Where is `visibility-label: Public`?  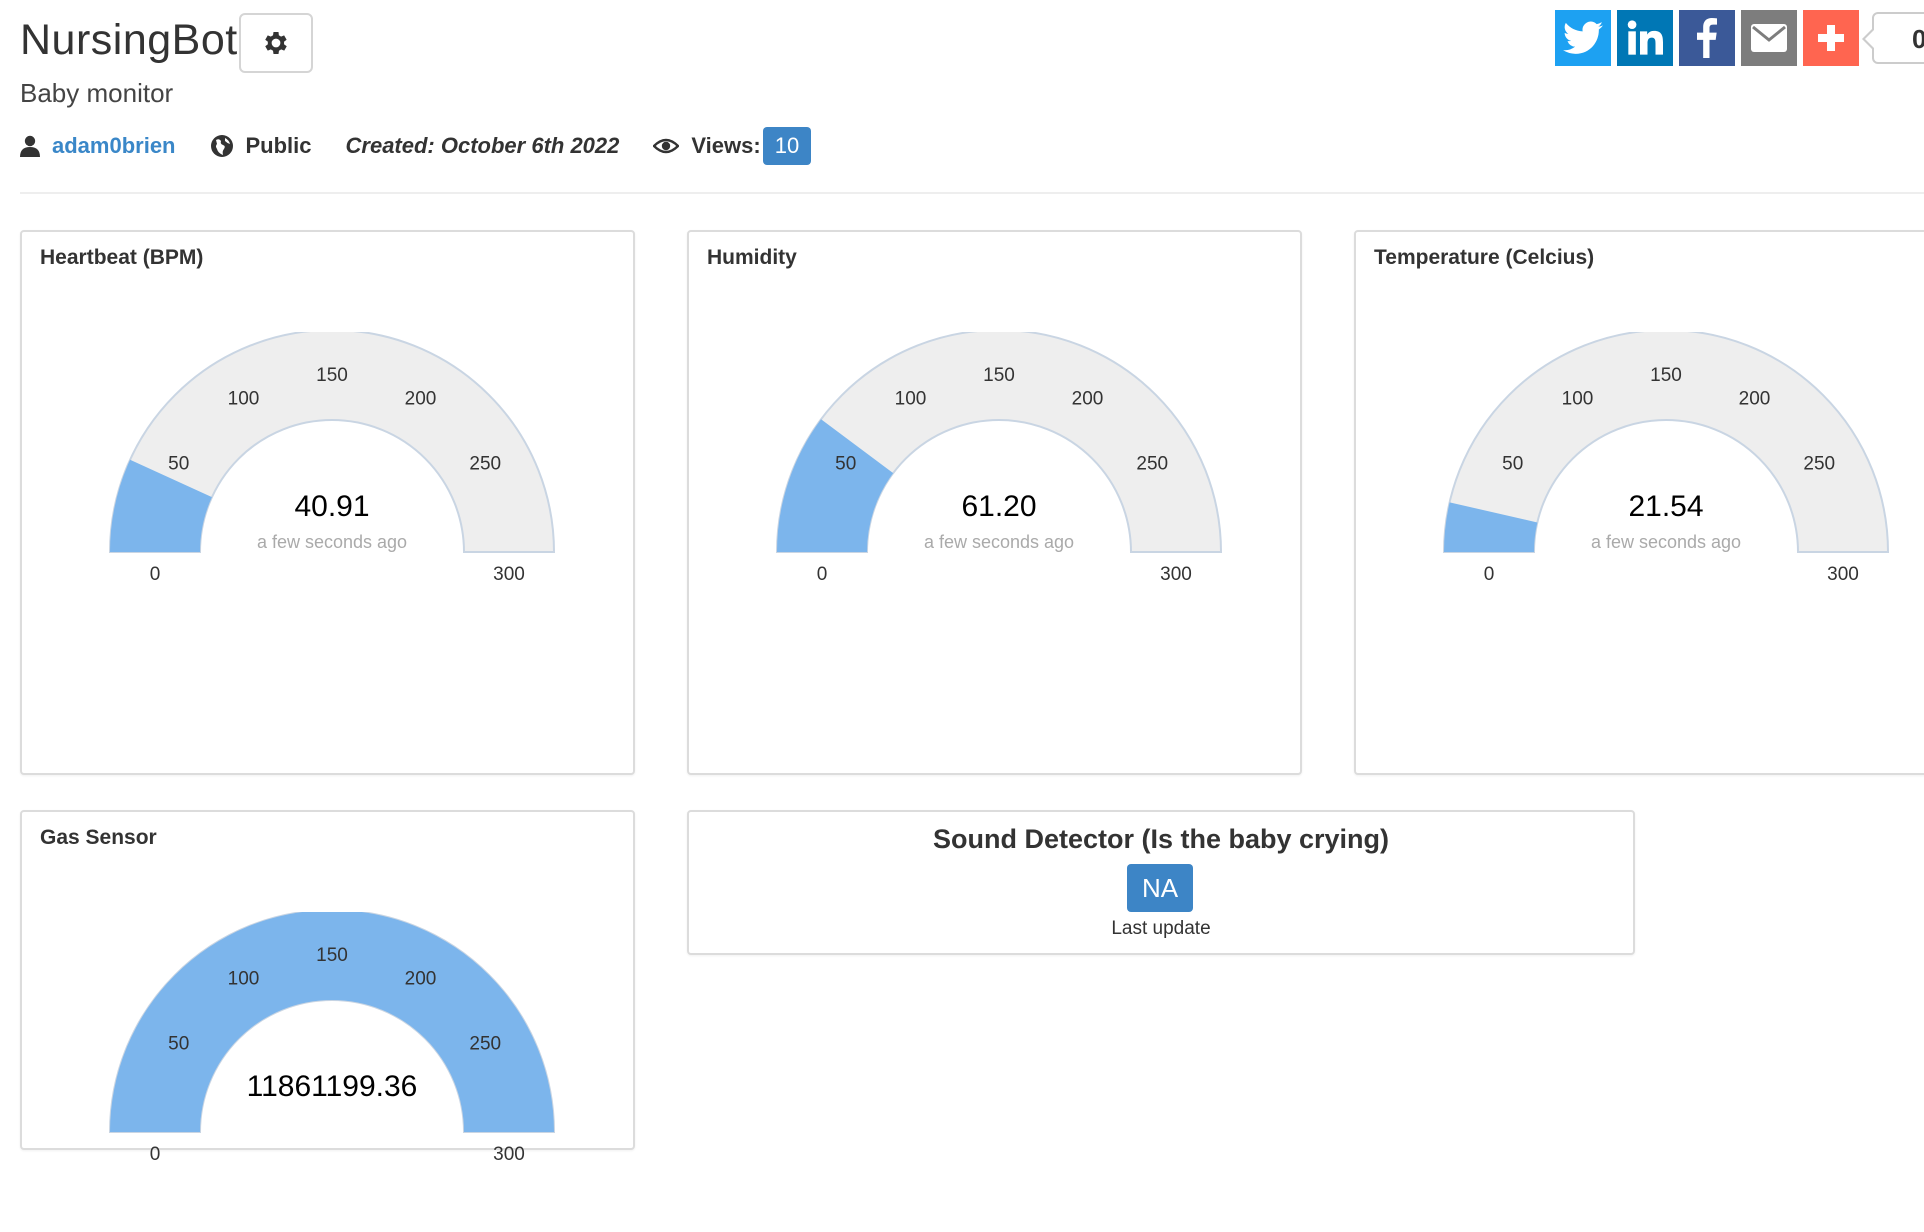
visibility-label: Public is located at coordinates (278, 145).